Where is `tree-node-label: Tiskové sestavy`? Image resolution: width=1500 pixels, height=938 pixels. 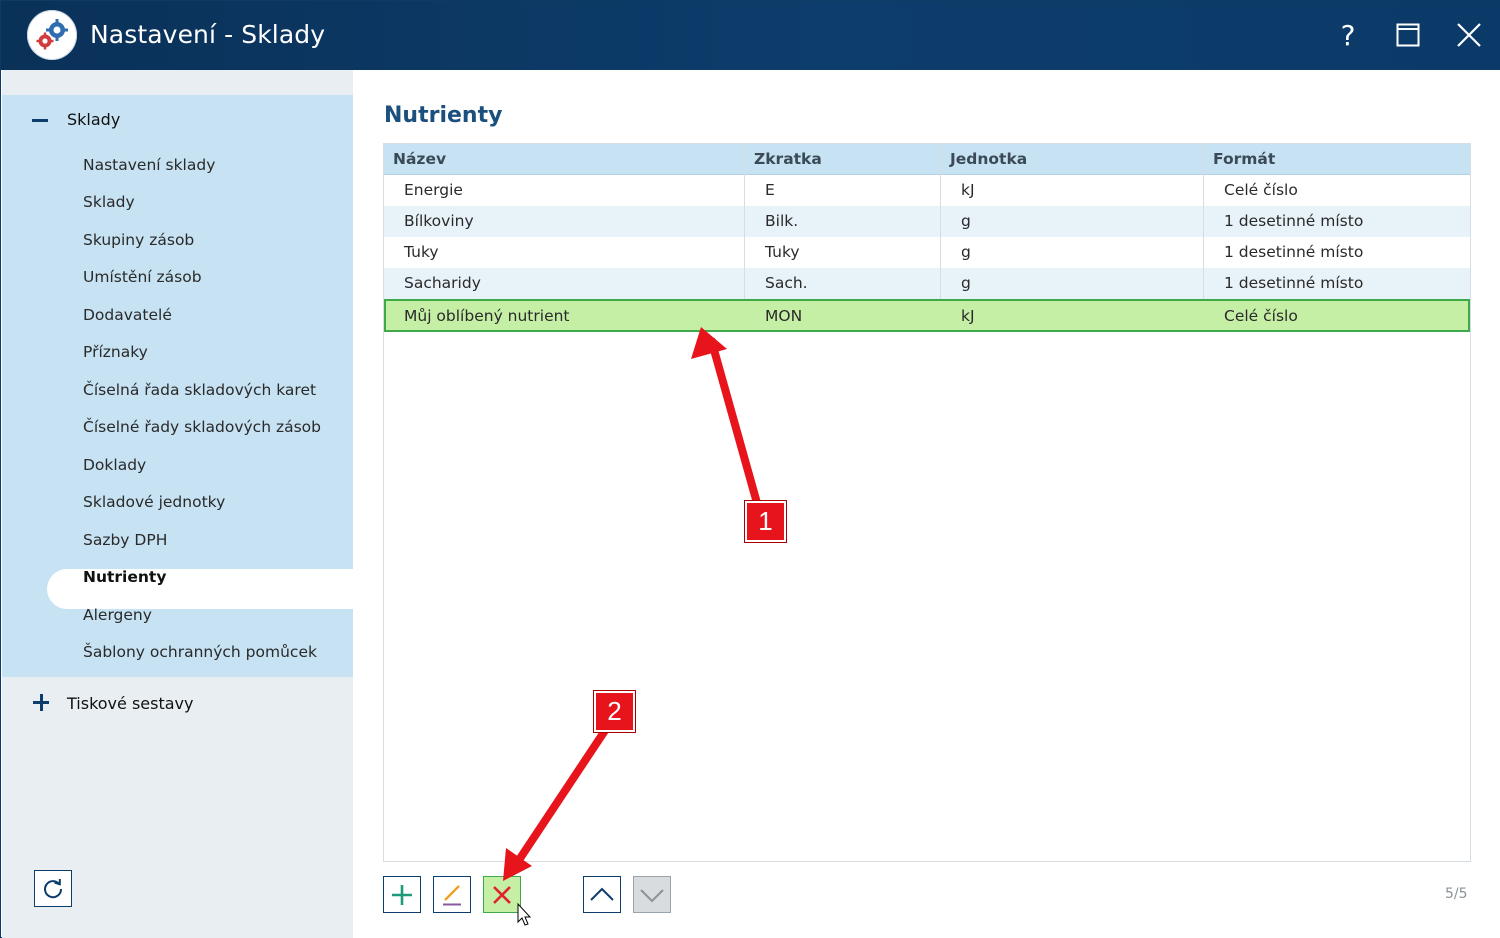 tree-node-label: Tiskové sestavy is located at coordinates (130, 703).